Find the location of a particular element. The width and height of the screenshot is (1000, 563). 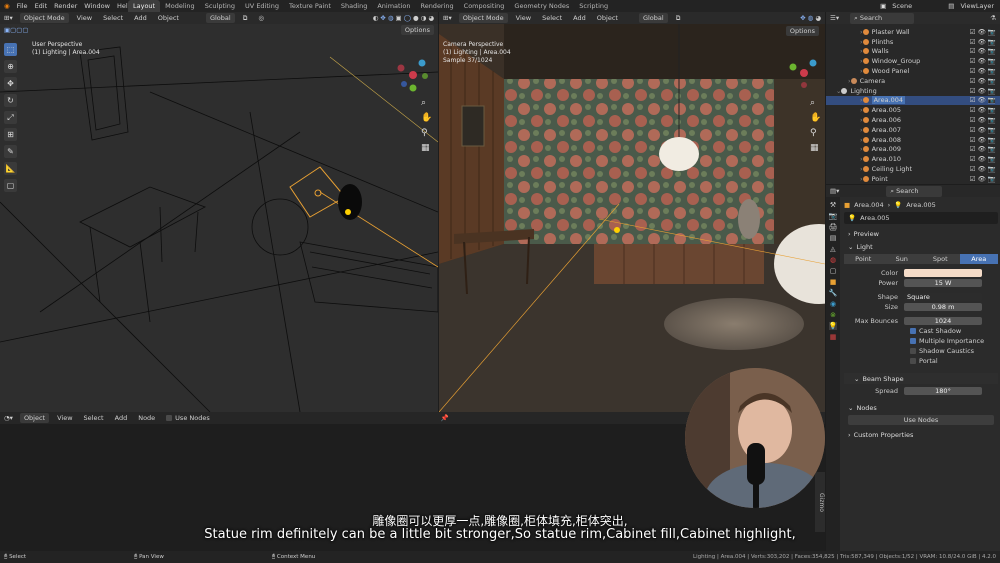

power-field: 15 W is located at coordinates (943, 283).